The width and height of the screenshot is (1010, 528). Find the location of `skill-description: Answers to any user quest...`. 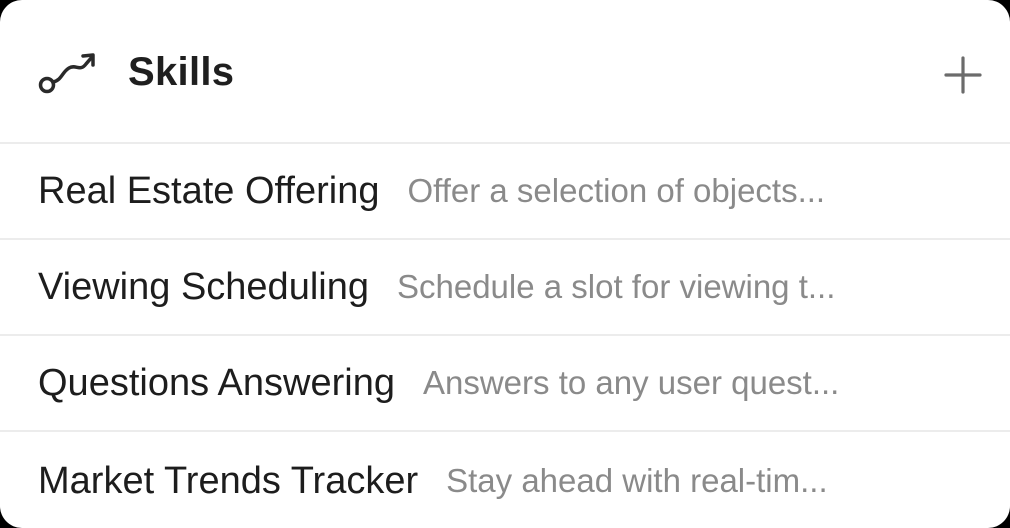

skill-description: Answers to any user quest... is located at coordinates (631, 382).